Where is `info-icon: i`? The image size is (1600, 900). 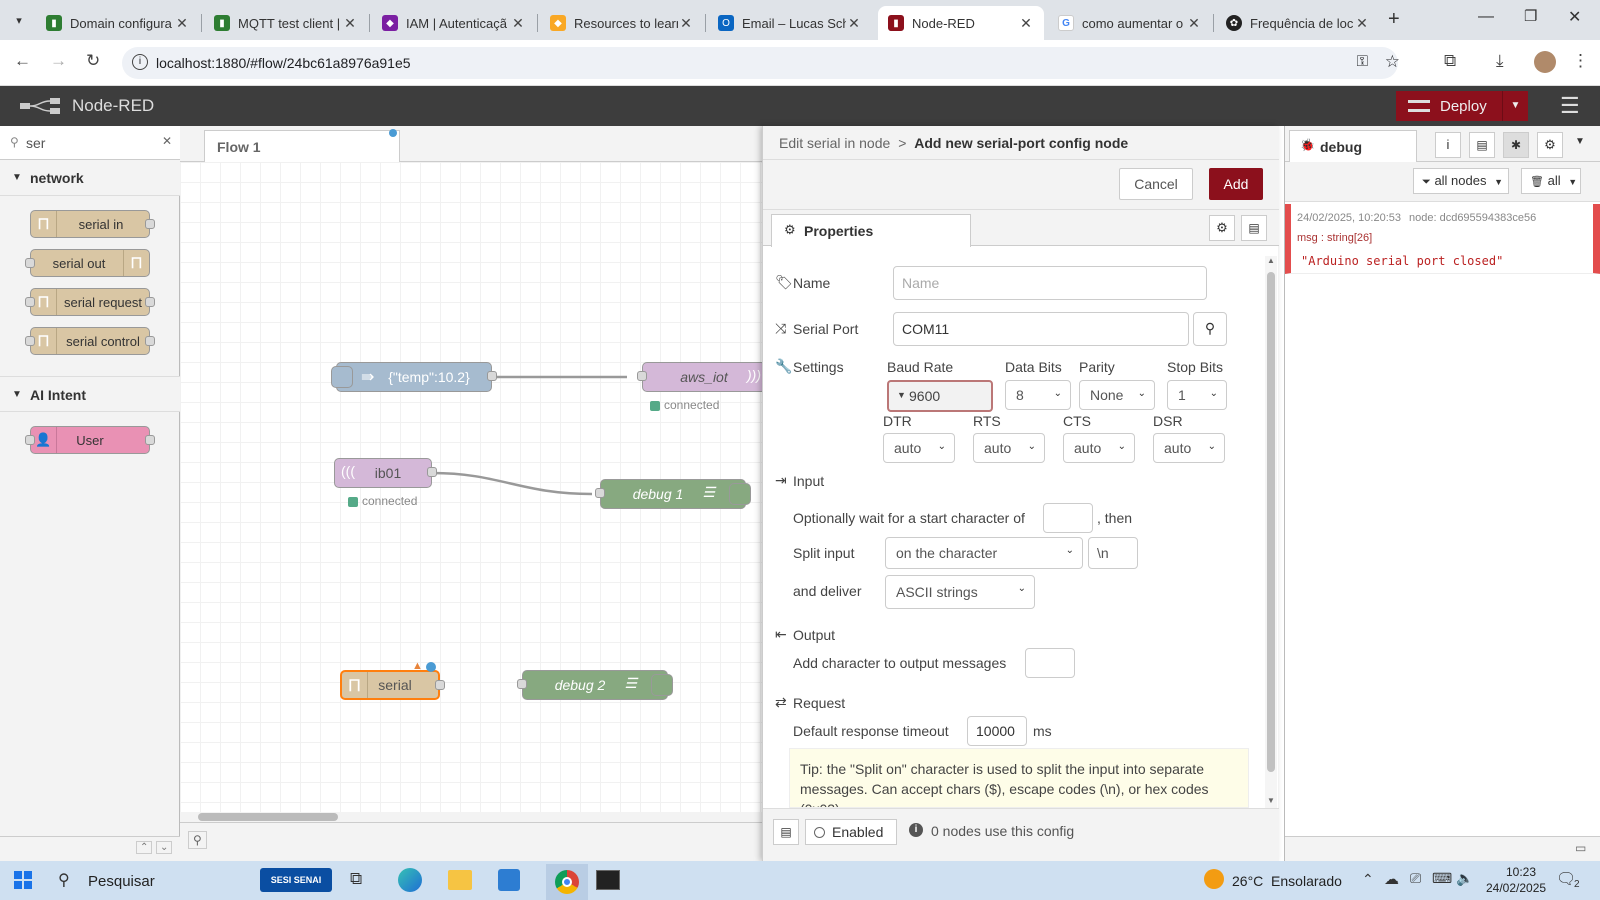 info-icon: i is located at coordinates (1448, 145).